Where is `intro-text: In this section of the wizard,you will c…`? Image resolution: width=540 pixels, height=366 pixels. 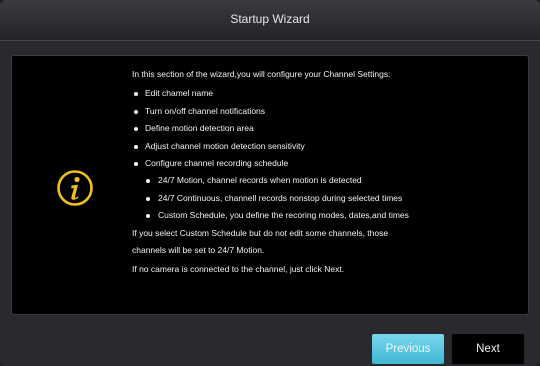 intro-text: In this section of the wizard,you will c… is located at coordinates (261, 74).